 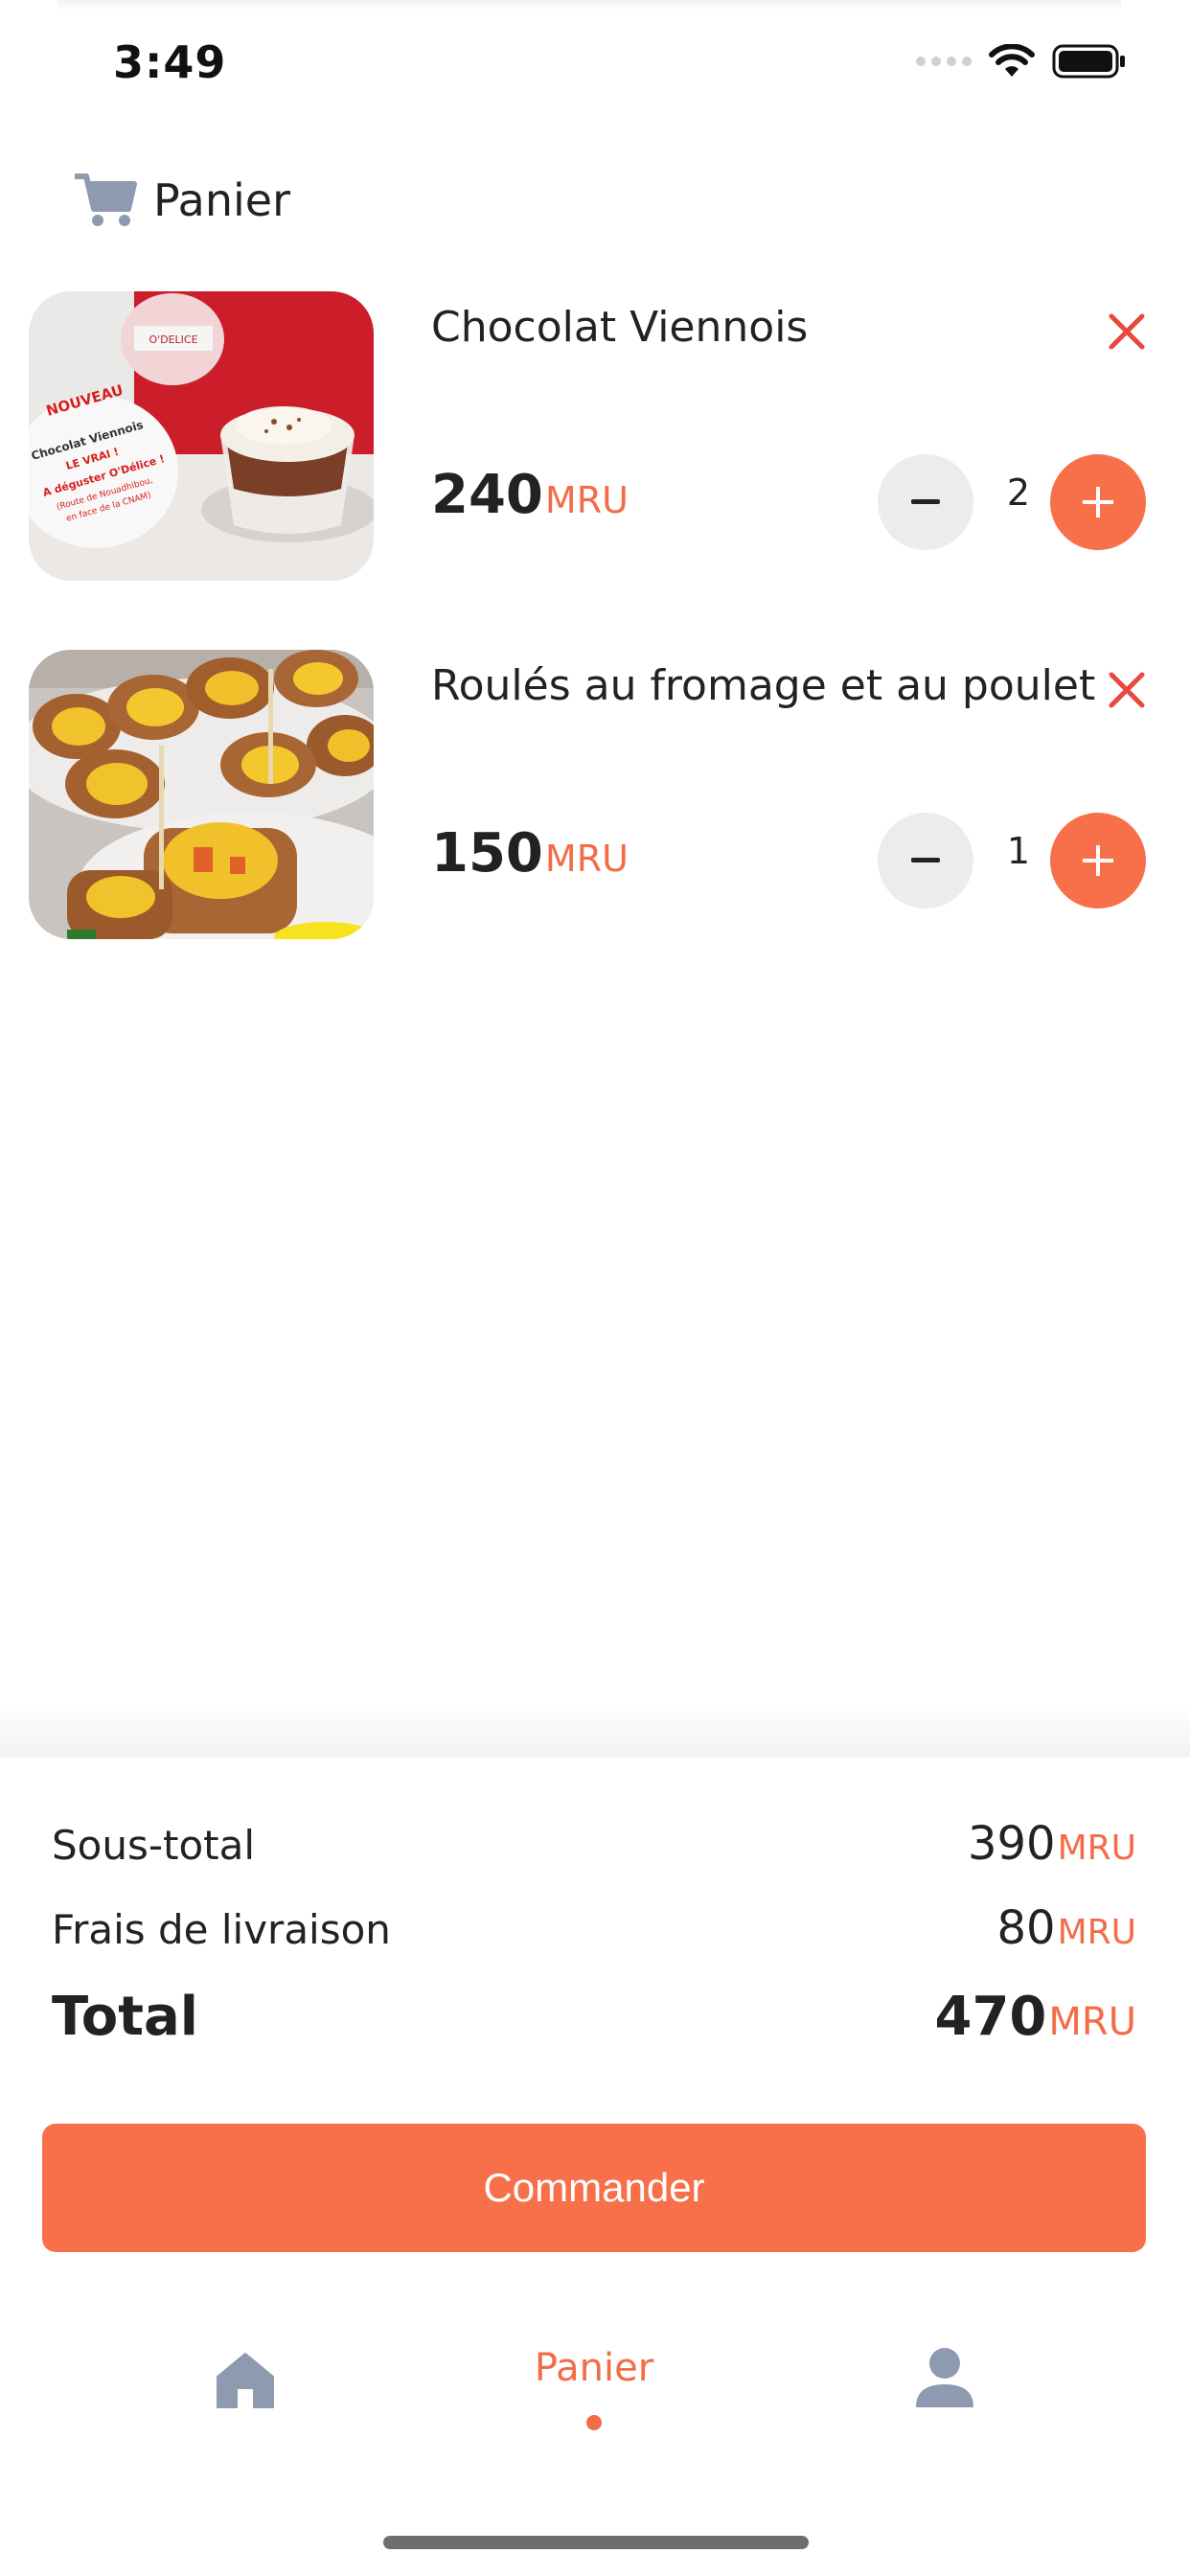 What do you see at coordinates (595, 63) in the screenshot?
I see `status-bar: 3:49` at bounding box center [595, 63].